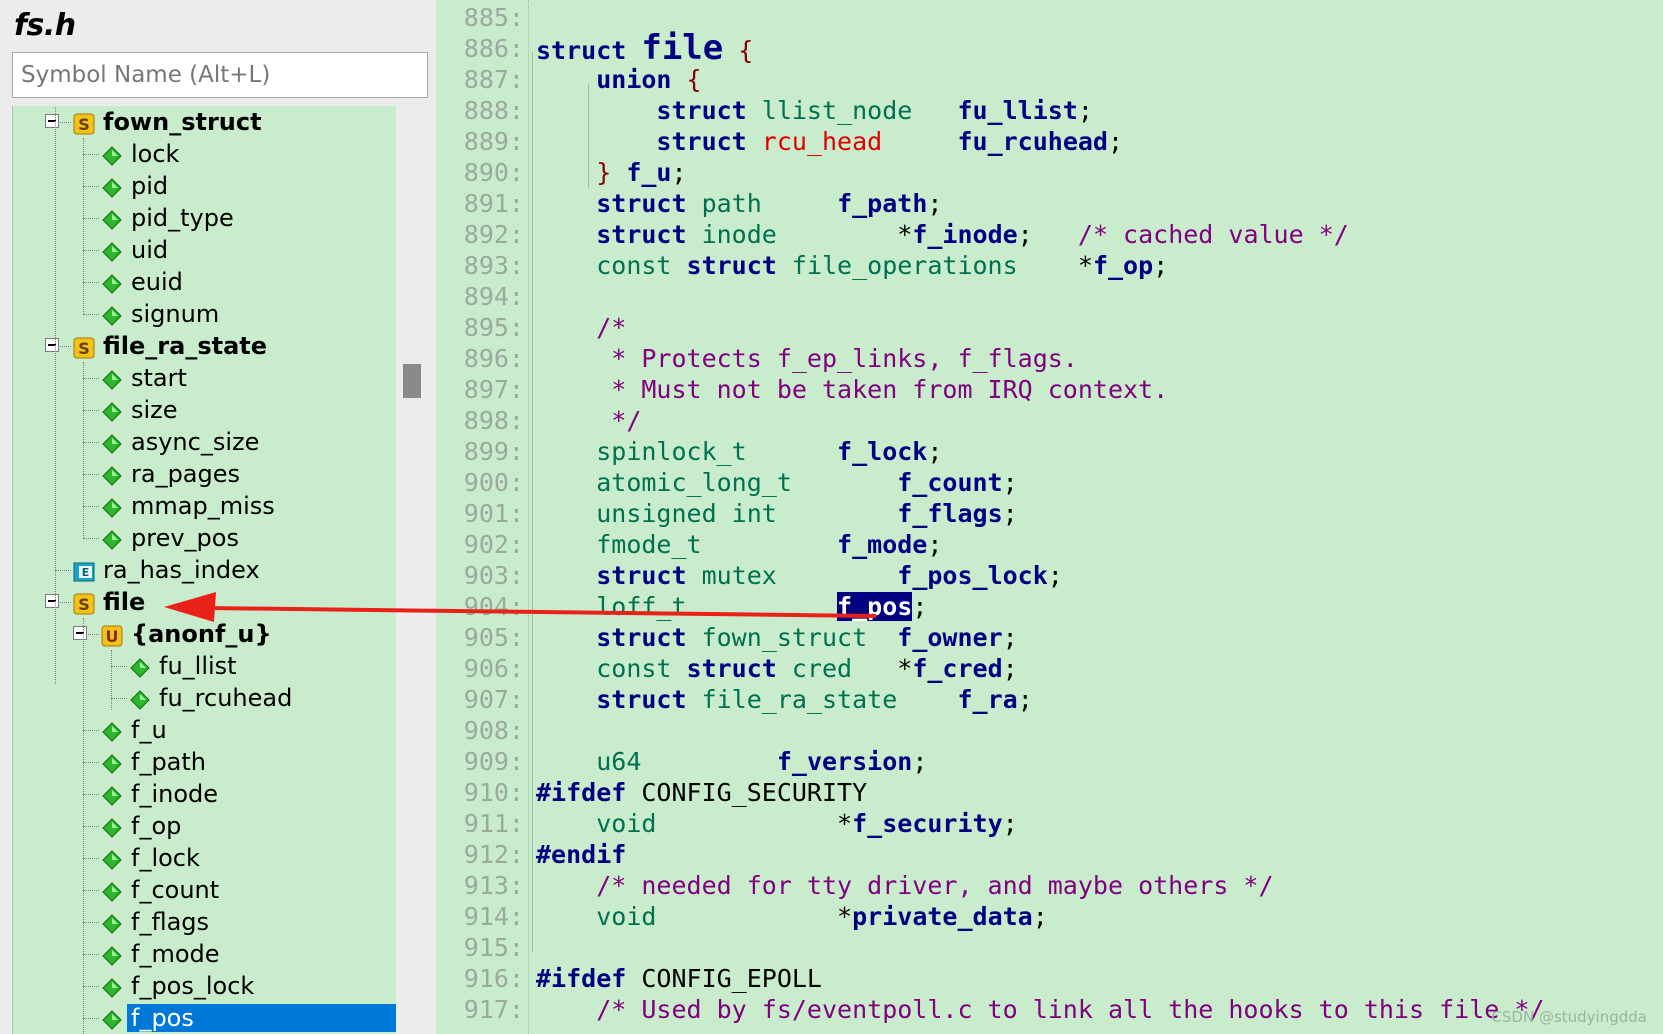  Describe the element at coordinates (1049, 978) in the screenshot. I see `code-line: 916: #ifdef CONFIG_EPOLL` at that location.